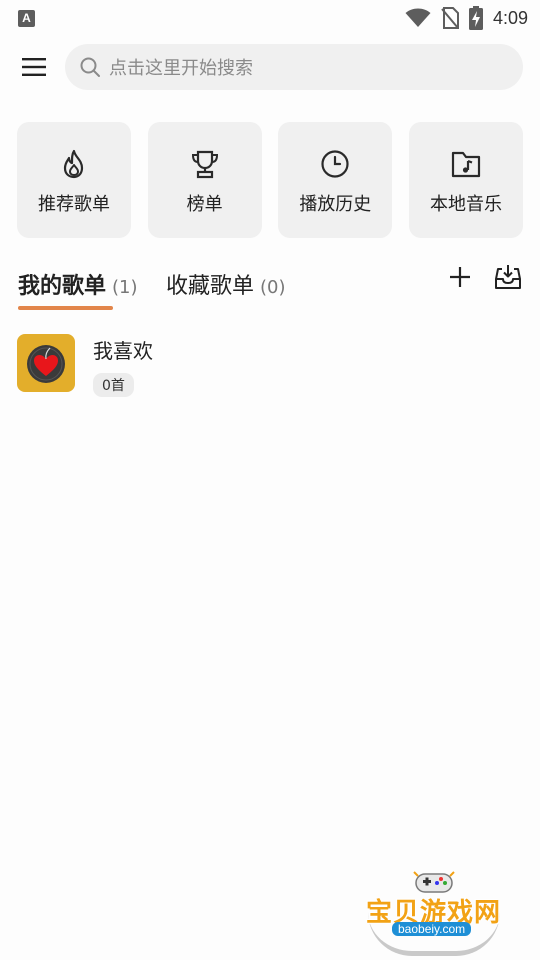 This screenshot has height=960, width=540. I want to click on quick-label: 榜单, so click(204, 204).